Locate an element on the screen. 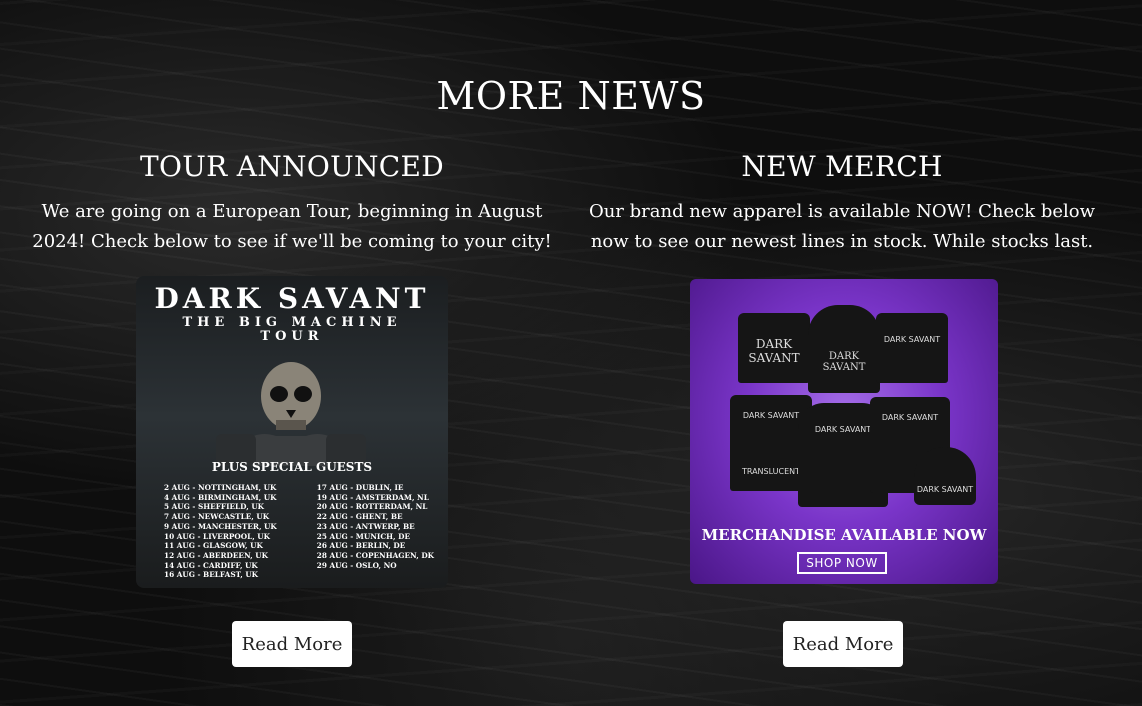 The height and width of the screenshot is (706, 1142). tour-date: 20 AUG - ROTTERDAM, NL is located at coordinates (372, 507).